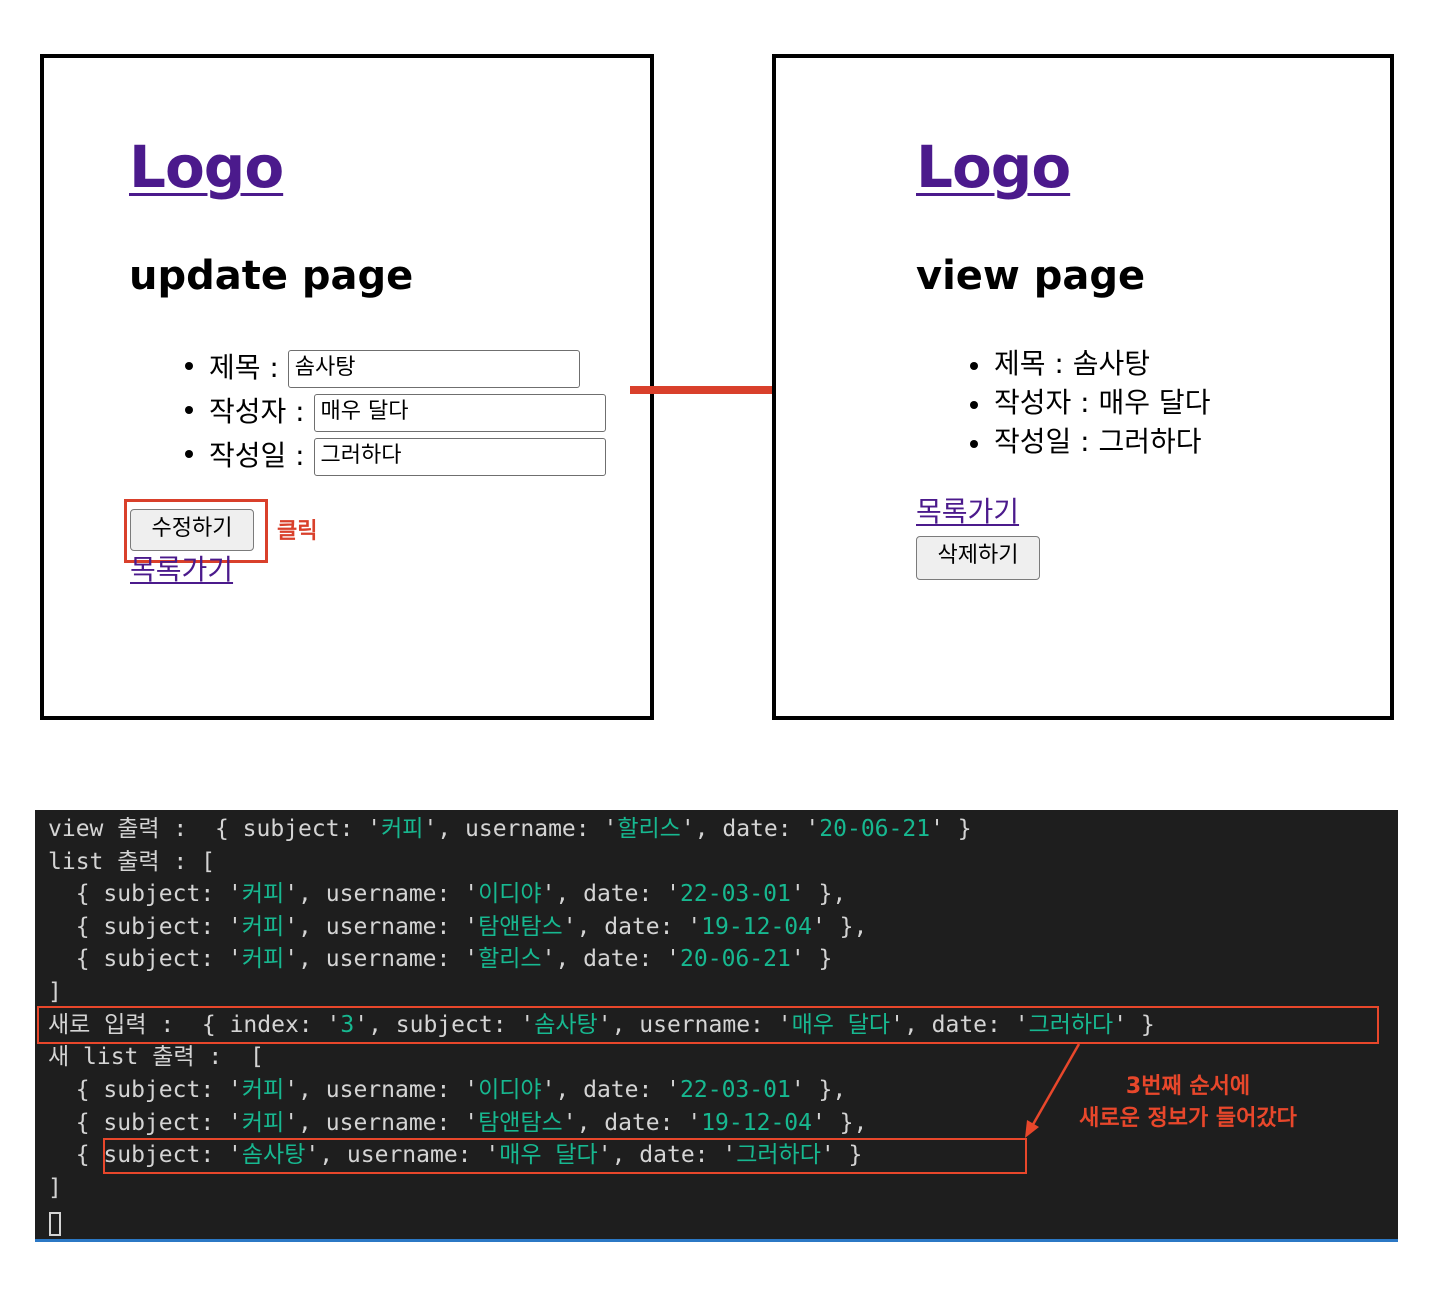  What do you see at coordinates (1072, 363) in the screenshot?
I see `view-subject: 제목 : 솜사탕` at bounding box center [1072, 363].